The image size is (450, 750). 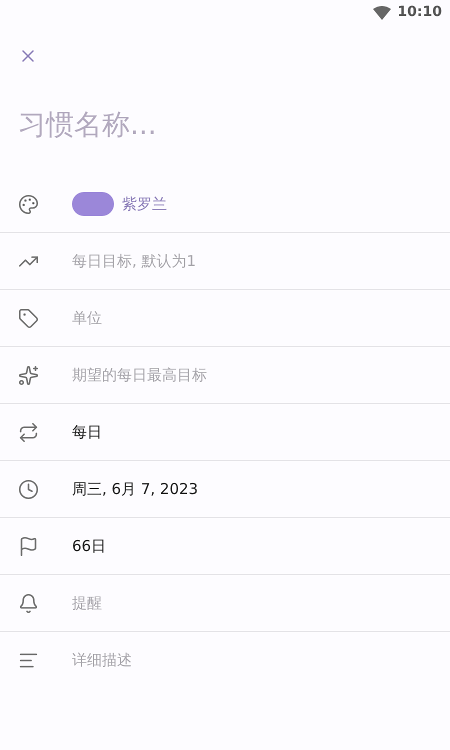 What do you see at coordinates (87, 432) in the screenshot?
I see `field-value: 每日` at bounding box center [87, 432].